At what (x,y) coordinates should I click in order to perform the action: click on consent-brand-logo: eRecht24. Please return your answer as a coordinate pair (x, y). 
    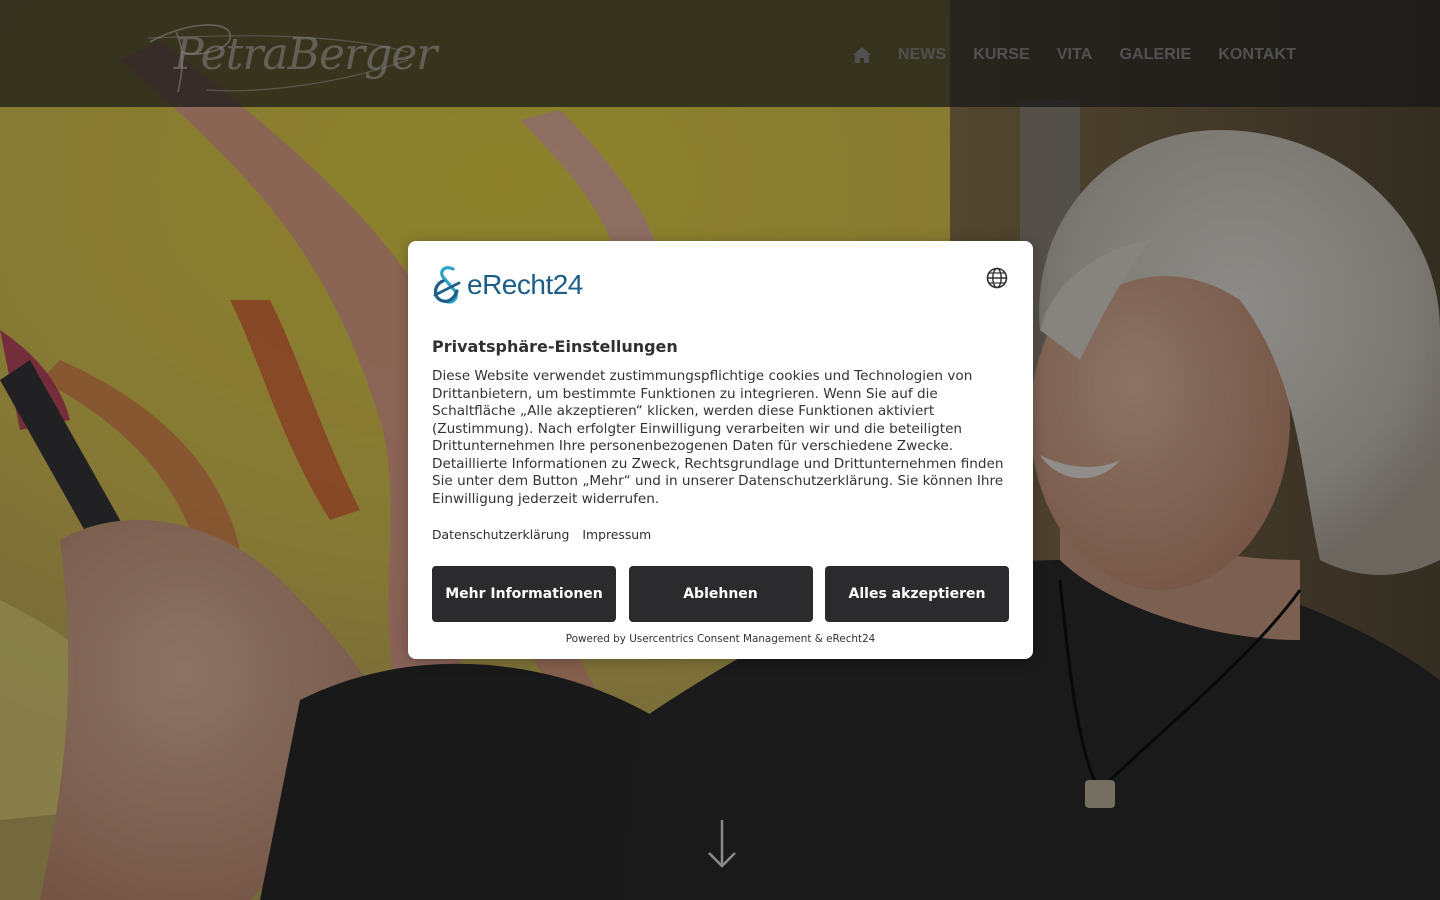
    Looking at the image, I should click on (507, 285).